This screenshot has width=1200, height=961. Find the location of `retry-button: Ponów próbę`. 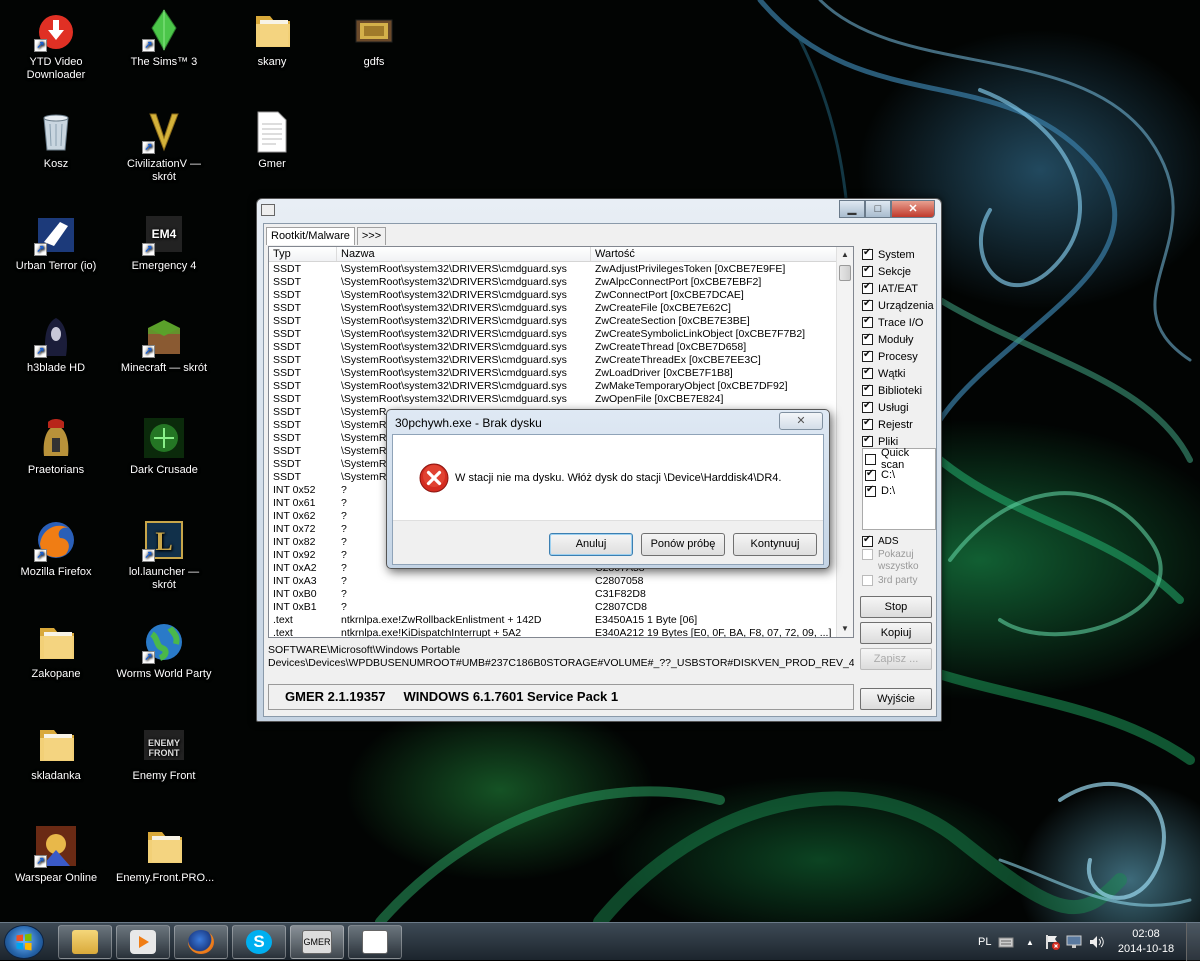

retry-button: Ponów próbę is located at coordinates (683, 544).